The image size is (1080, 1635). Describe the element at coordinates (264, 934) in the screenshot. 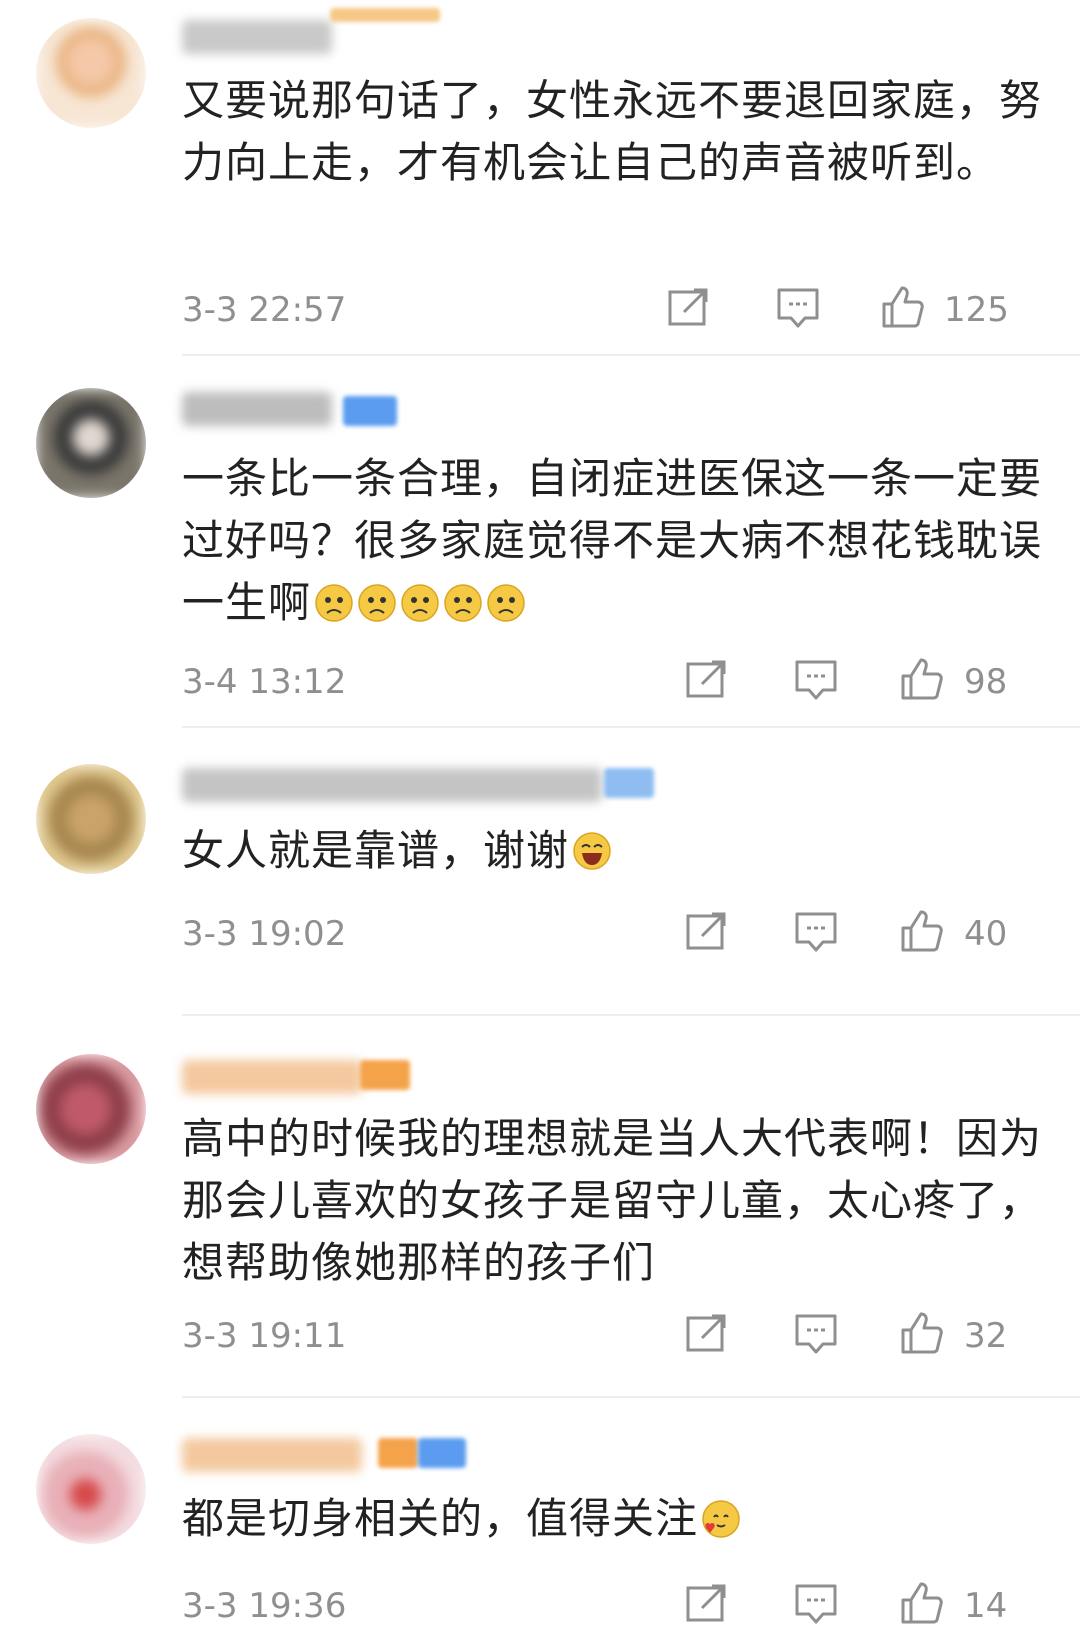

I see `comment-time: 3-3 19:02` at that location.